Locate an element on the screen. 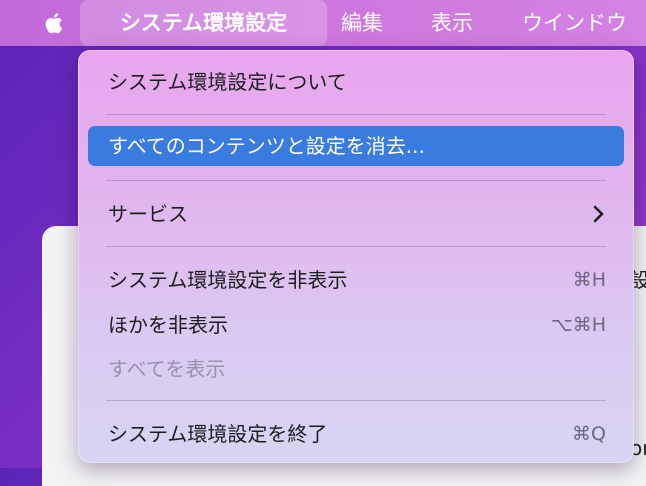 The height and width of the screenshot is (486, 646). menu-item-label: サービス is located at coordinates (148, 214).